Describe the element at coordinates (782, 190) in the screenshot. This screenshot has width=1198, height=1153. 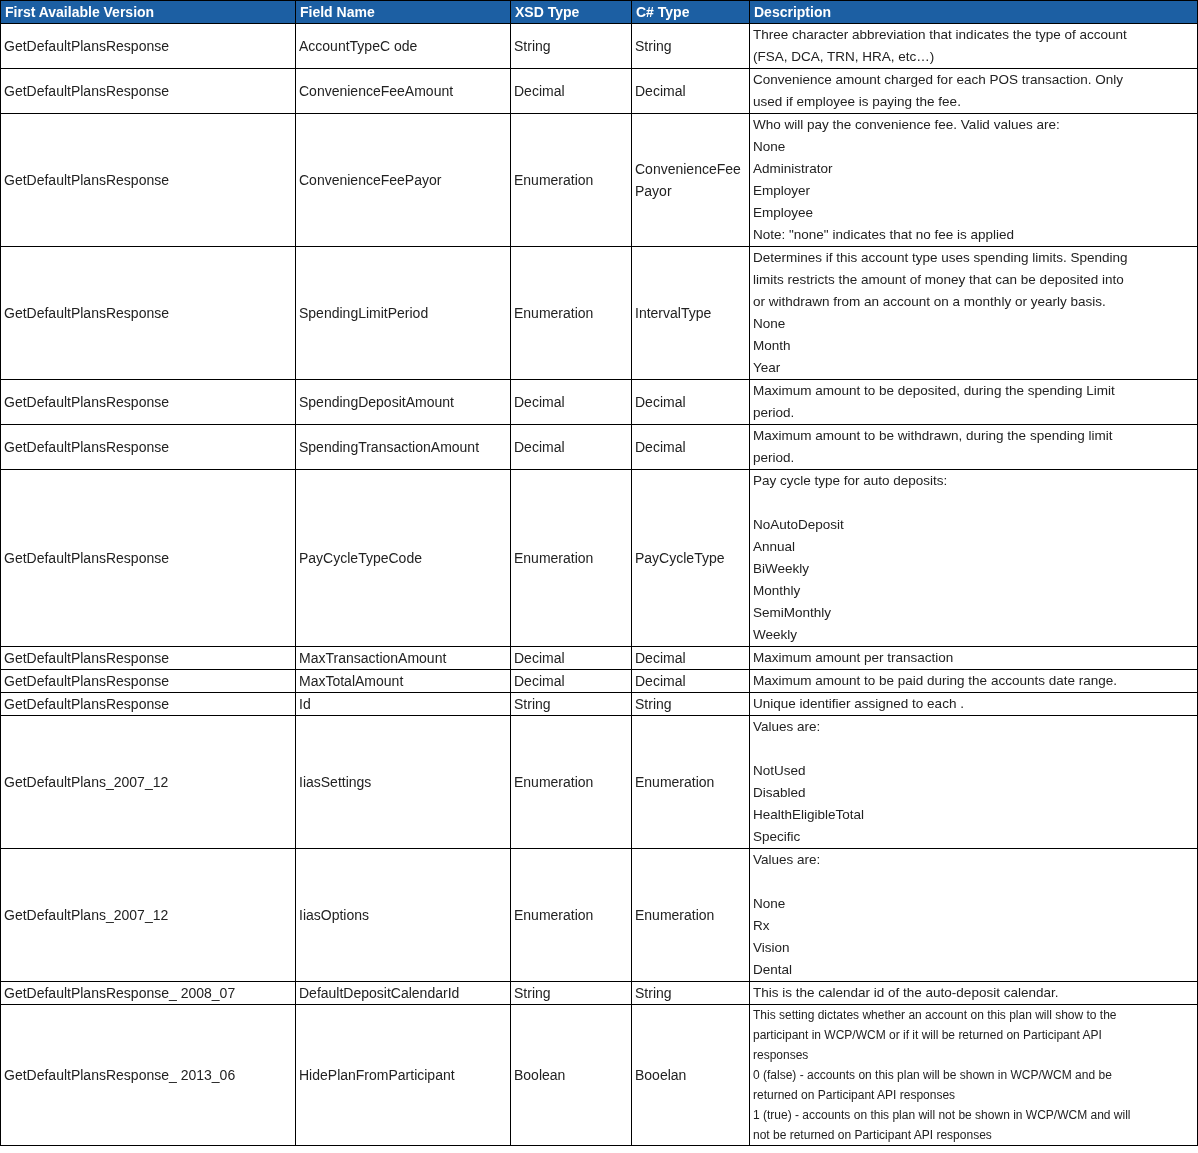
I see `description-line: Employer` at that location.